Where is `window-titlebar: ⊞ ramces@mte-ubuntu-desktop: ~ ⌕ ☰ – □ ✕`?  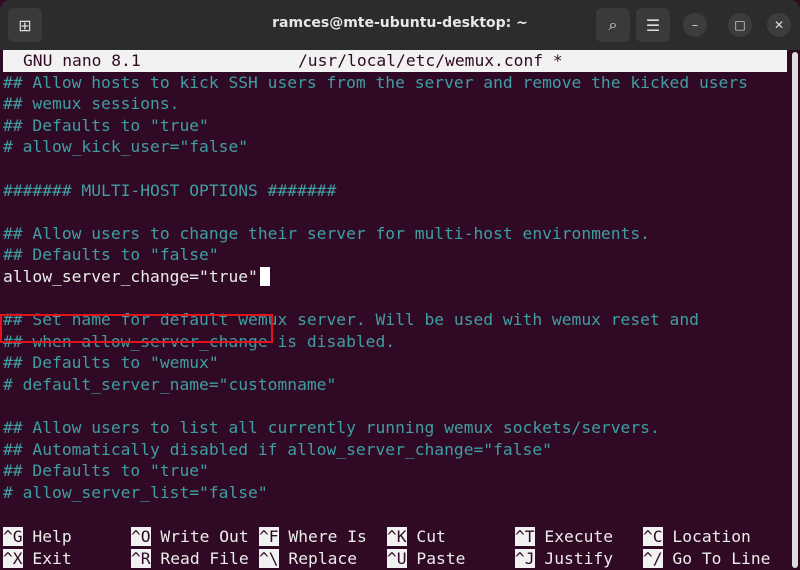 window-titlebar: ⊞ ramces@mte-ubuntu-desktop: ~ ⌕ ☰ – □ ✕ is located at coordinates (400, 25).